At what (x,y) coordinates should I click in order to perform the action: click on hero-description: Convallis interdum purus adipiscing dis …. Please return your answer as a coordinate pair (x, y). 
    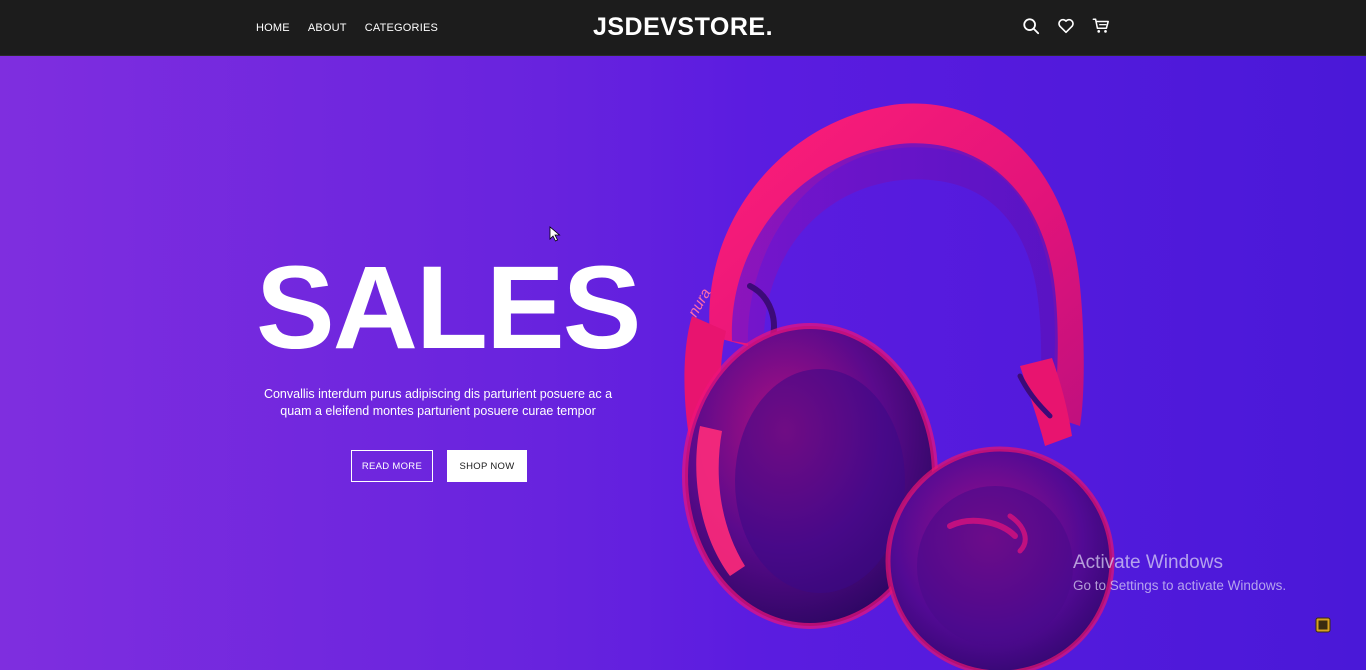
    Looking at the image, I should click on (438, 403).